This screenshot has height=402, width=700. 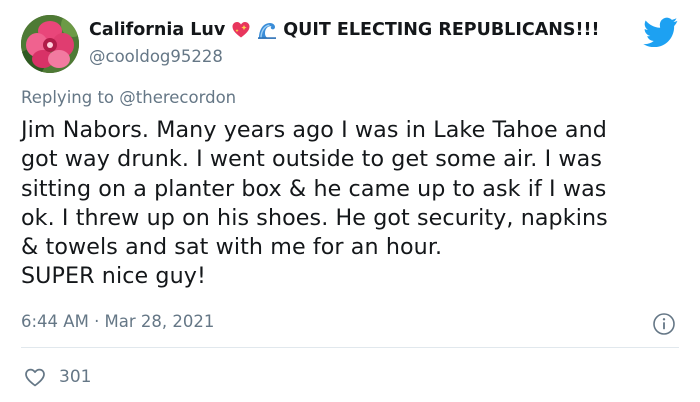 I want to click on heart-outline-icon, so click(x=35, y=377).